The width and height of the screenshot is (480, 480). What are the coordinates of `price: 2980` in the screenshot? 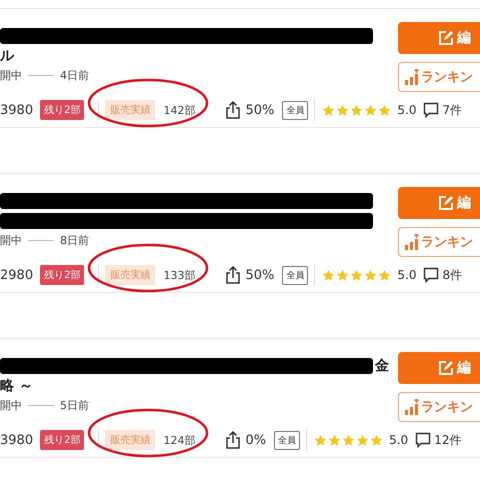 It's located at (17, 275).